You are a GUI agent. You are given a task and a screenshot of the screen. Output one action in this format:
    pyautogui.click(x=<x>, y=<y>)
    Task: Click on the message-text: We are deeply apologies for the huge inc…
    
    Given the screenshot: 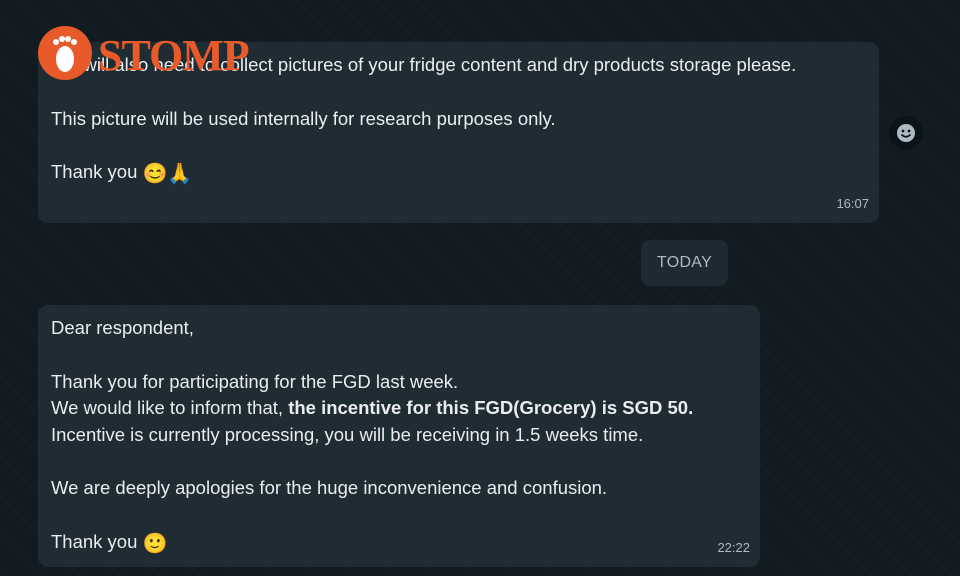 What is the action you would take?
    pyautogui.click(x=329, y=487)
    